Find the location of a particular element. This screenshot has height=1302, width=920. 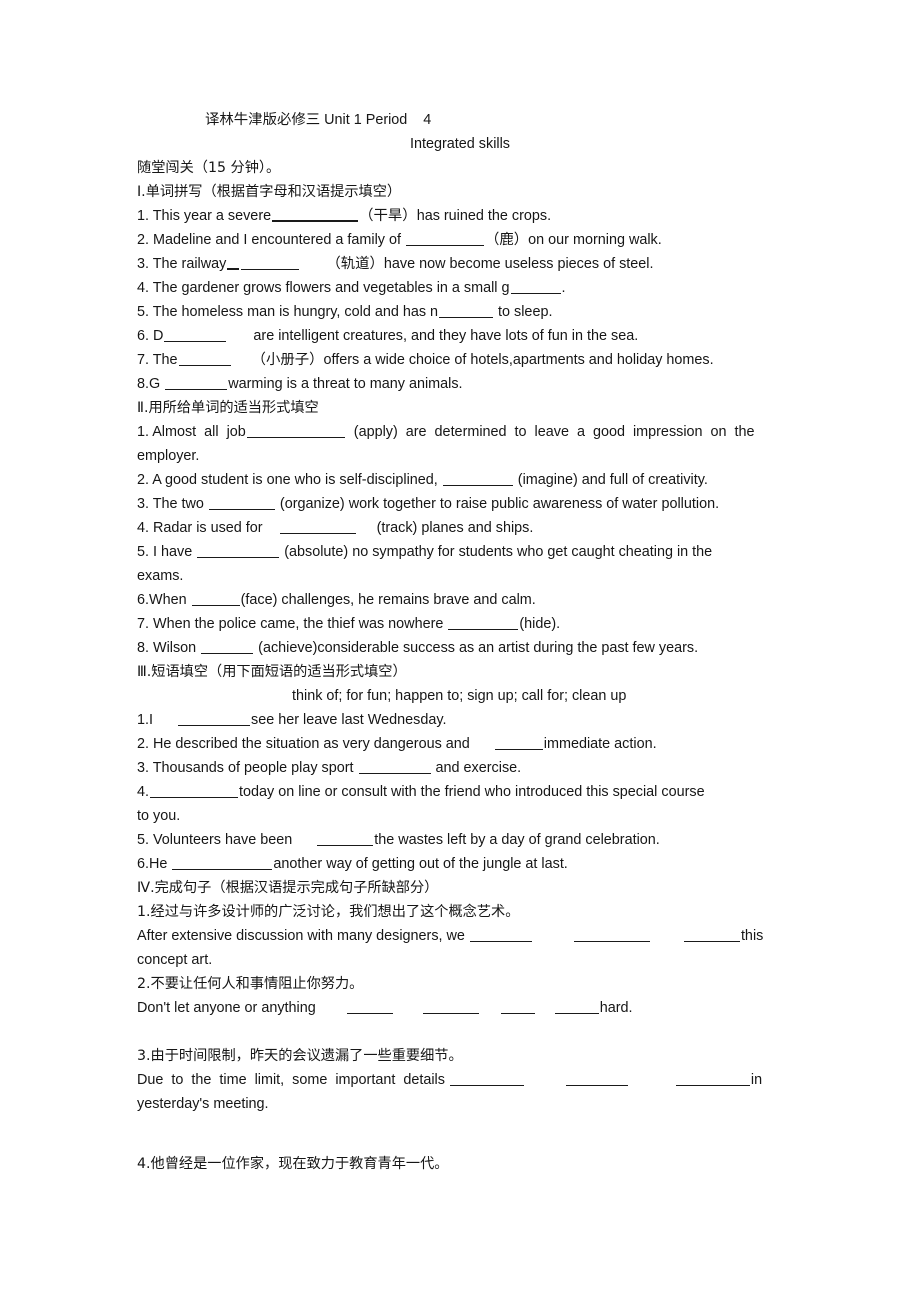

s4-item-2-blank-b is located at coordinates (450, 1007).